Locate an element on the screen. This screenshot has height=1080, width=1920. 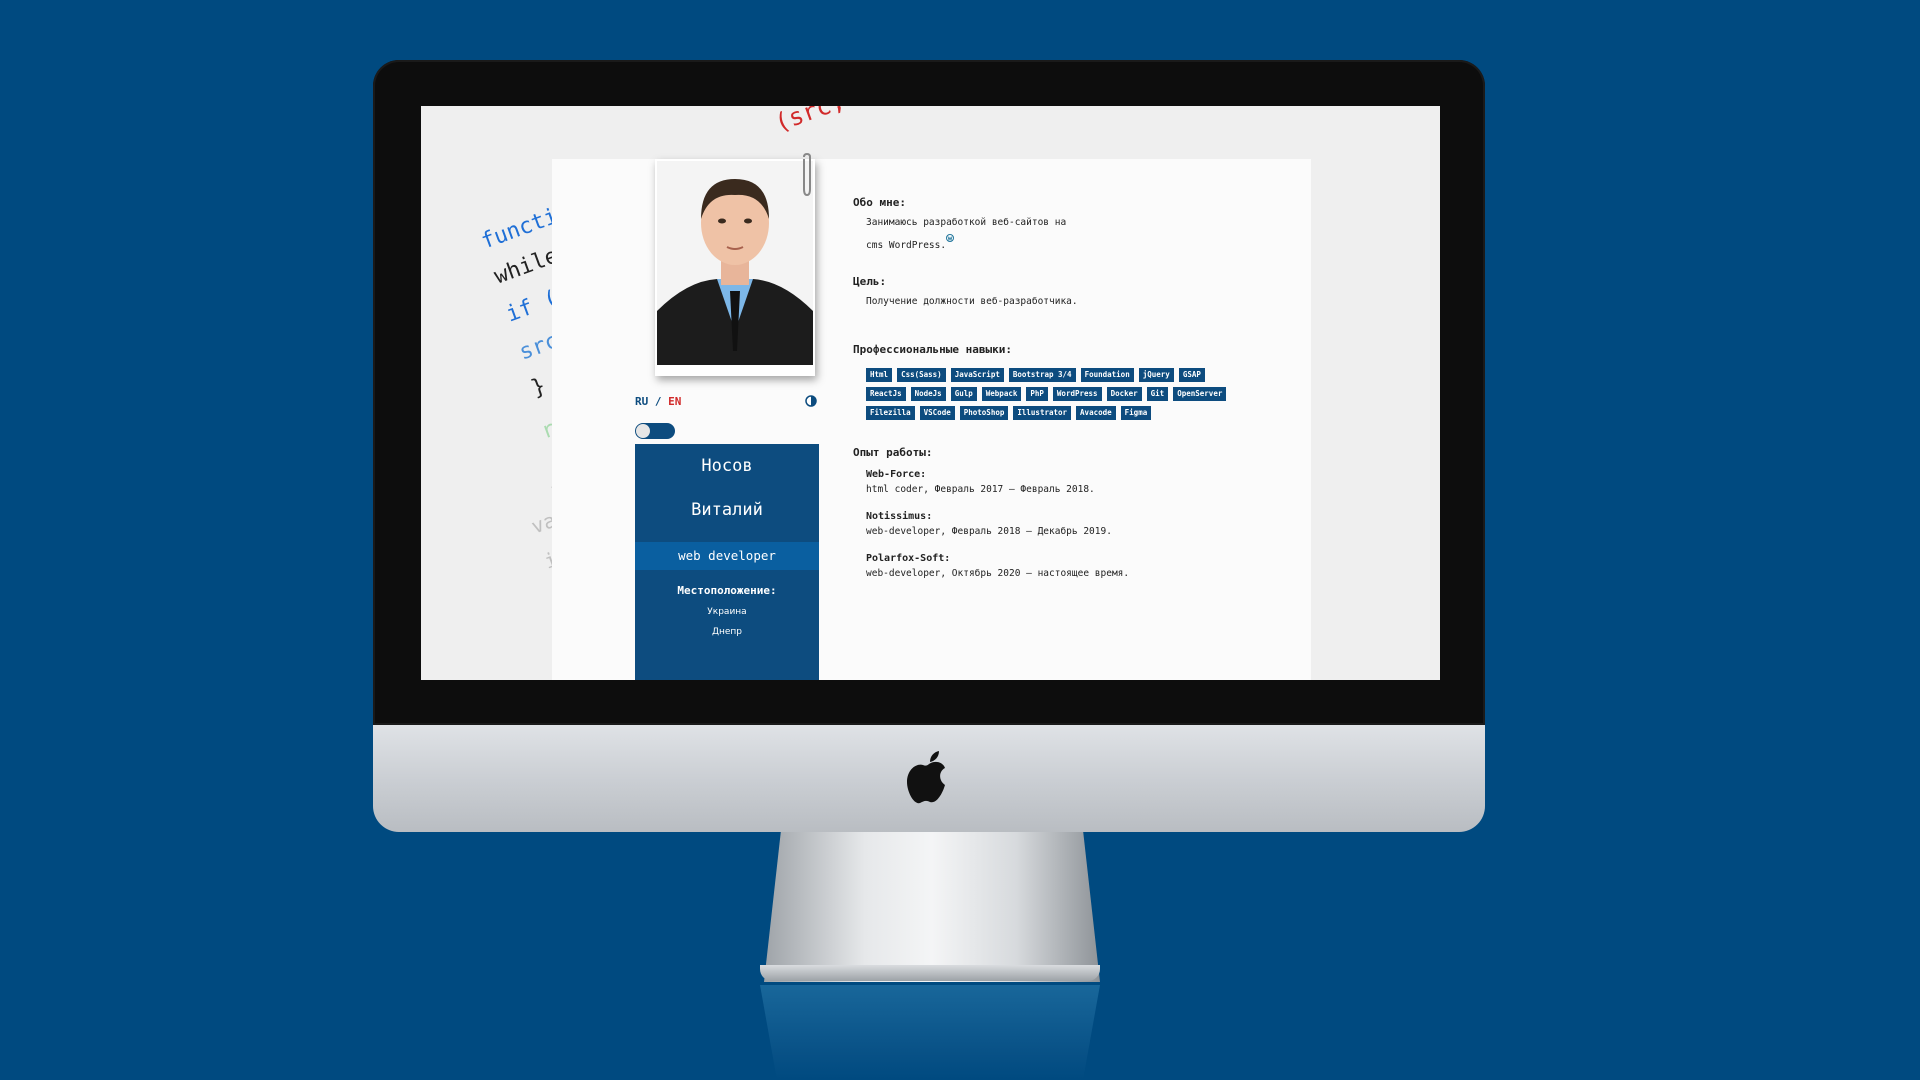
theme-toggle is located at coordinates (655, 431).